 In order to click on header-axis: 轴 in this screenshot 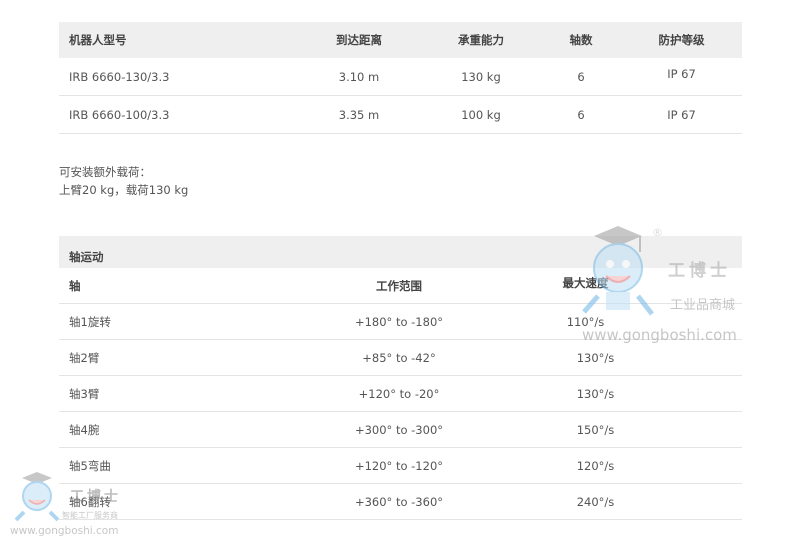, I will do `click(75, 285)`.